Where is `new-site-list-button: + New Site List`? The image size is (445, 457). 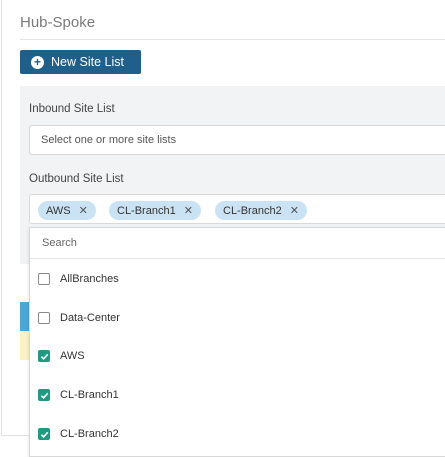 new-site-list-button: + New Site List is located at coordinates (80, 62).